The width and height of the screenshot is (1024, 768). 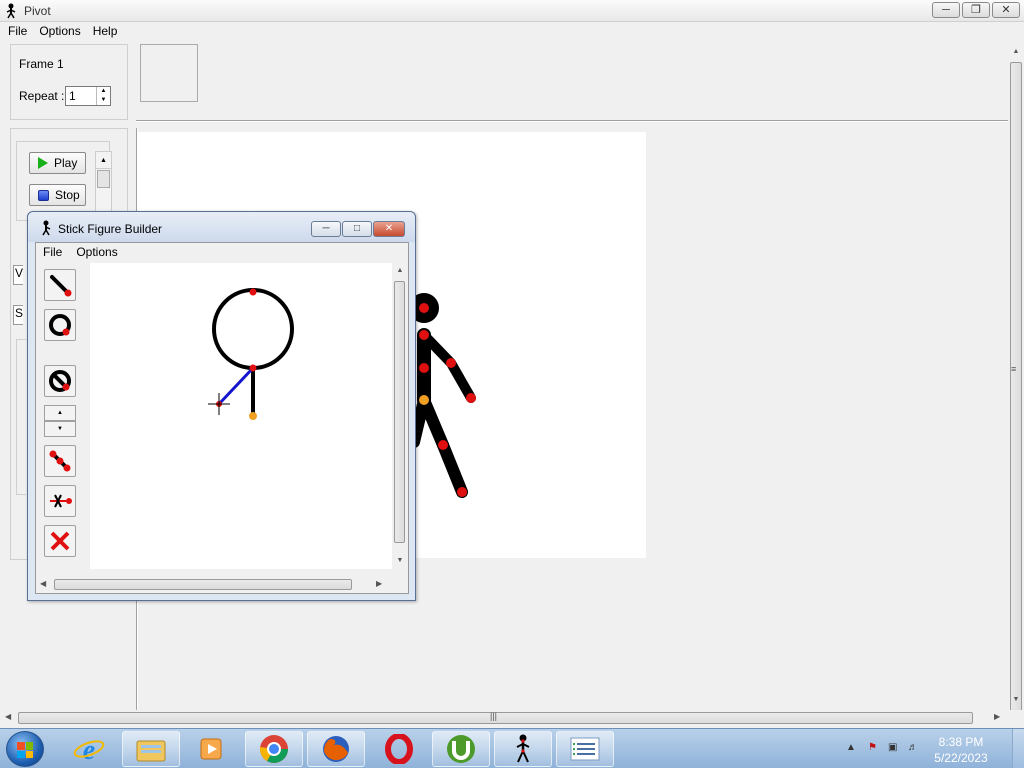 I want to click on builder-stick-figure, so click(x=241, y=416).